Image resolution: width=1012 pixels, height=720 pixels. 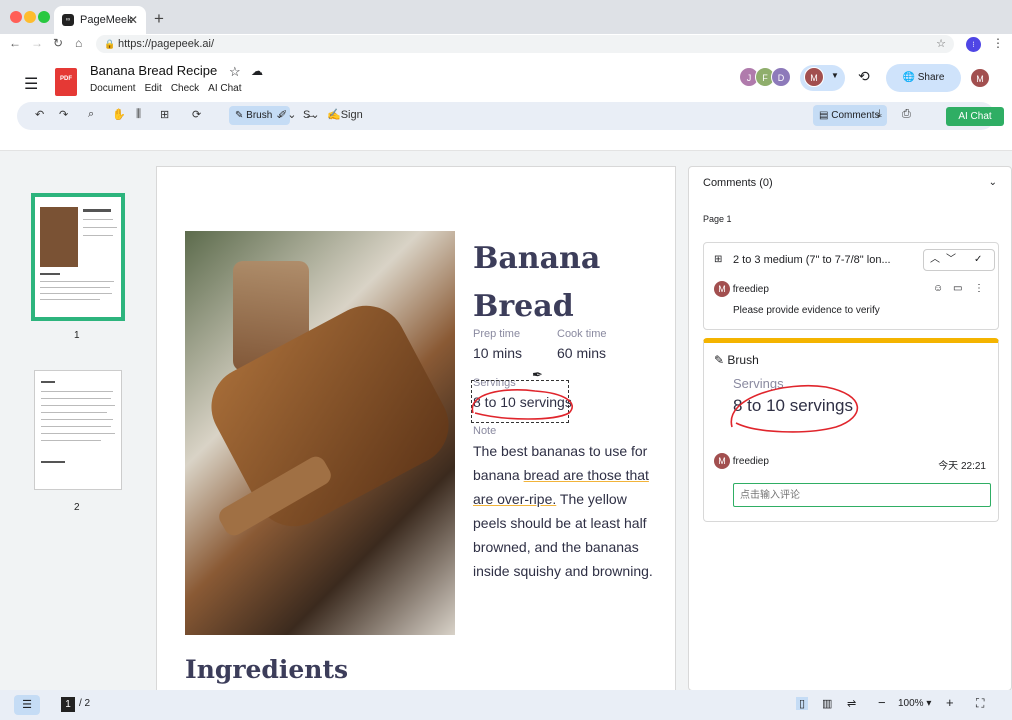 What do you see at coordinates (525, 44) in the screenshot?
I see `url-field: 🔒 https://pagepeek.ai/ ☆` at bounding box center [525, 44].